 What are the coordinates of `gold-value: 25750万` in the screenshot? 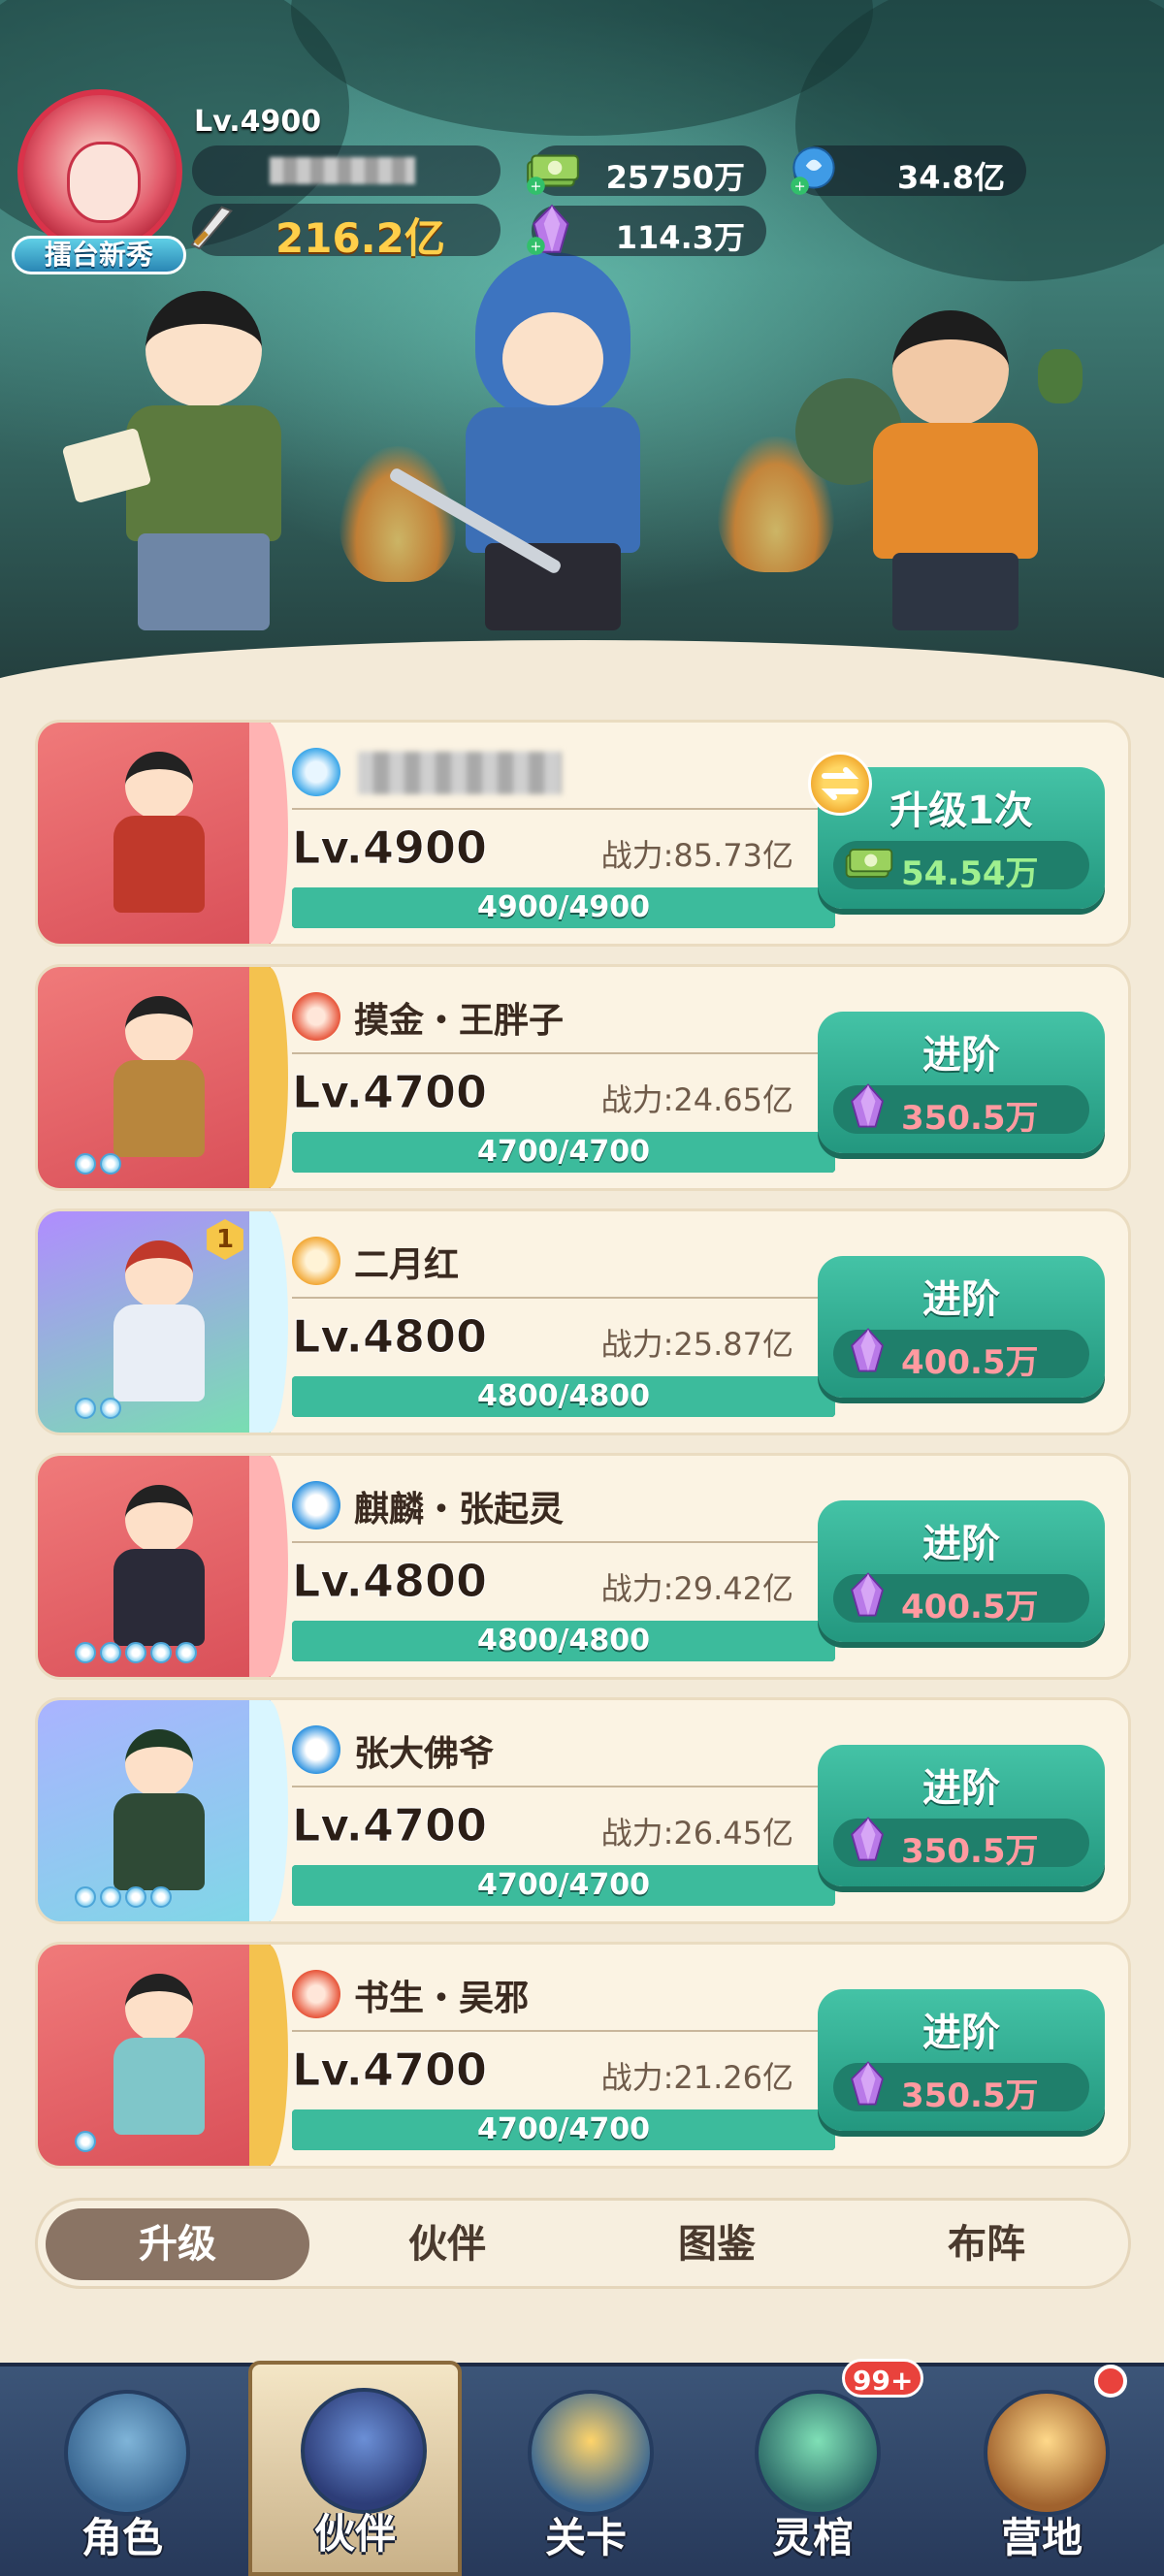 It's located at (675, 177).